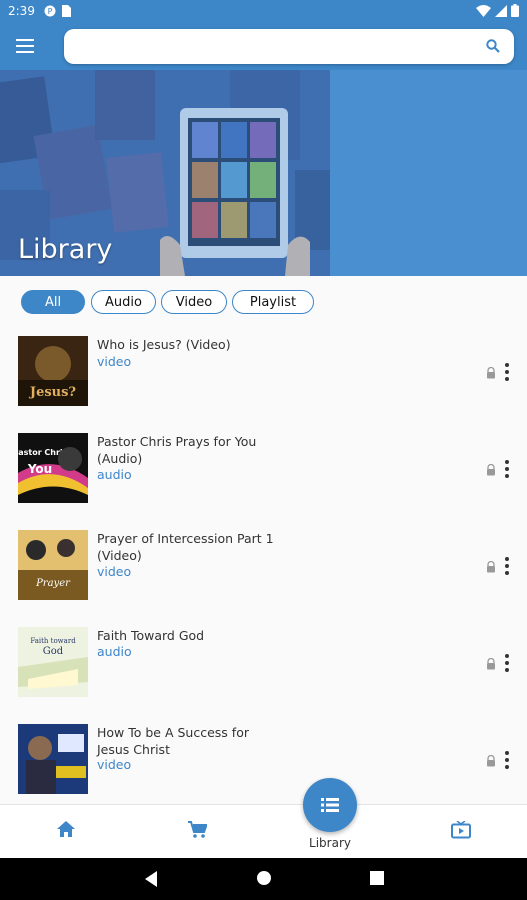 The image size is (527, 900). I want to click on list-item: Jesus? Who is Jesus? (Video) video, so click(263, 380).